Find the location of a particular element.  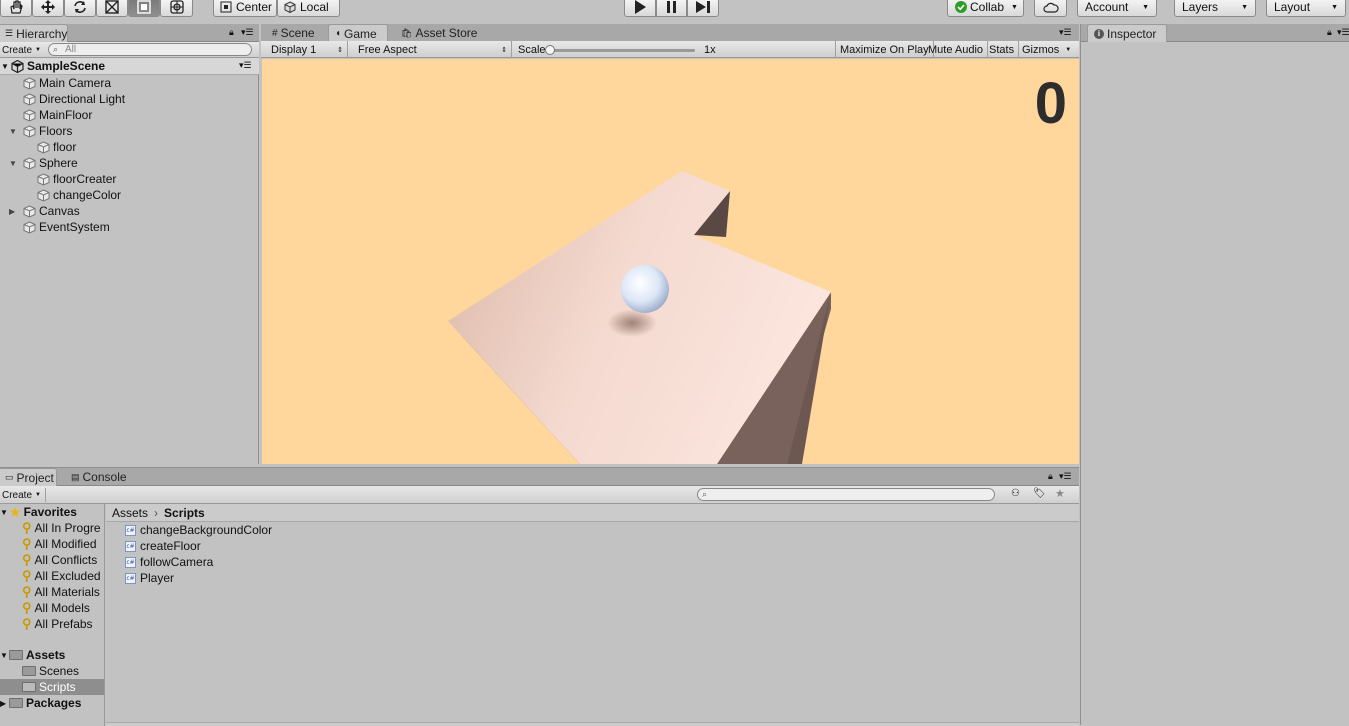

tab-game: ◖ Game is located at coordinates (358, 33).